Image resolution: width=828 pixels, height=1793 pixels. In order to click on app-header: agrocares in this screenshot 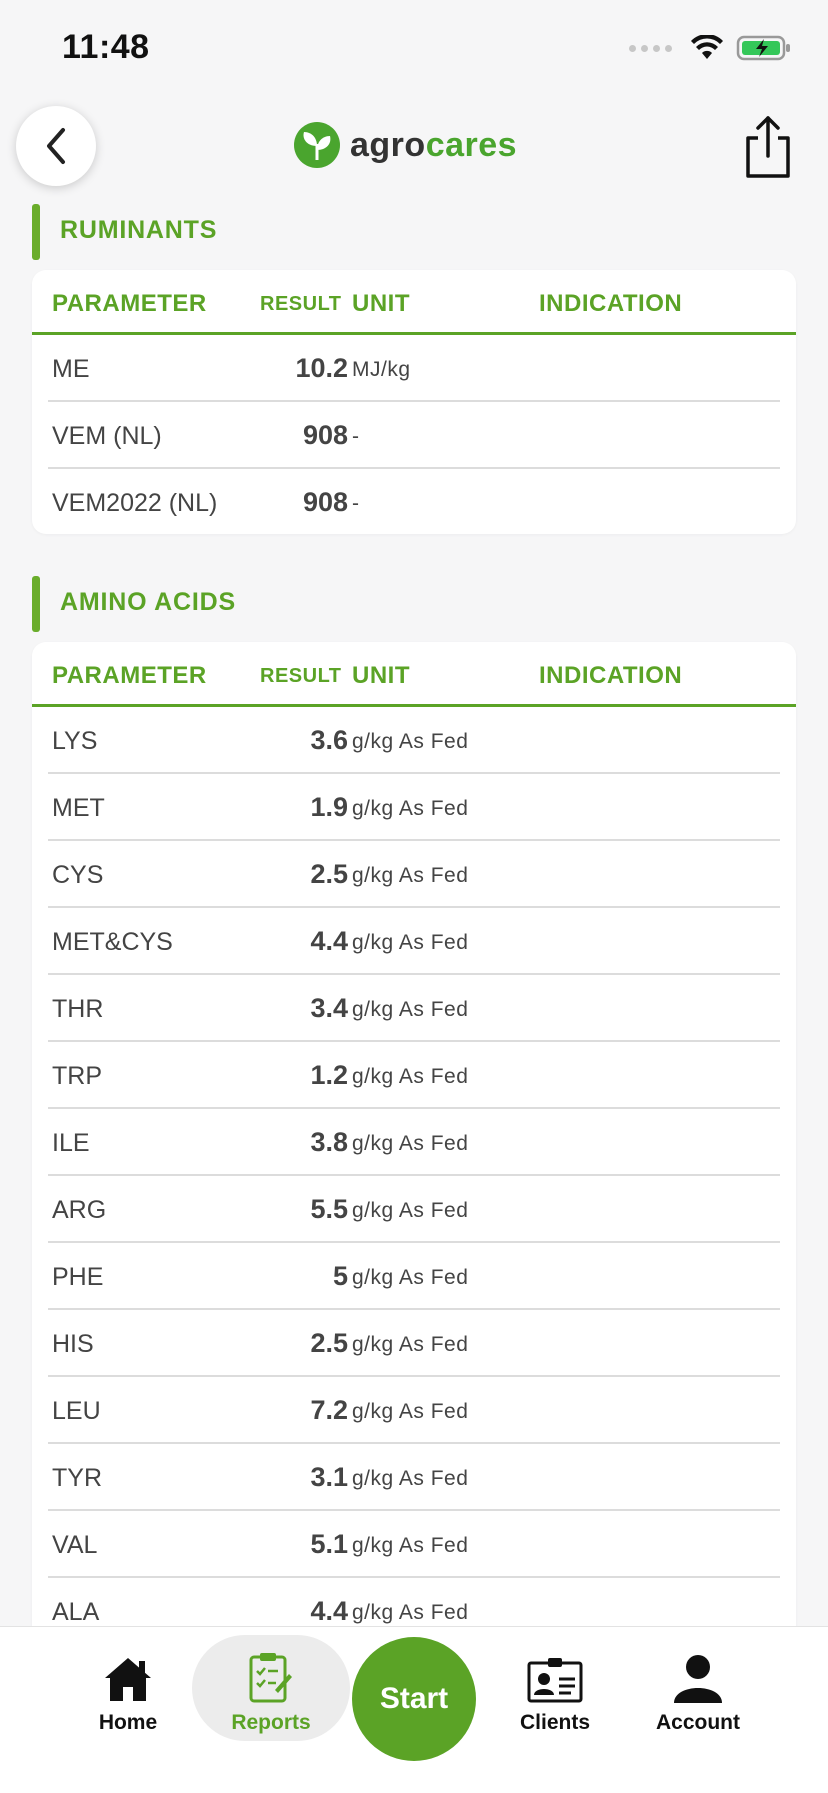, I will do `click(414, 148)`.